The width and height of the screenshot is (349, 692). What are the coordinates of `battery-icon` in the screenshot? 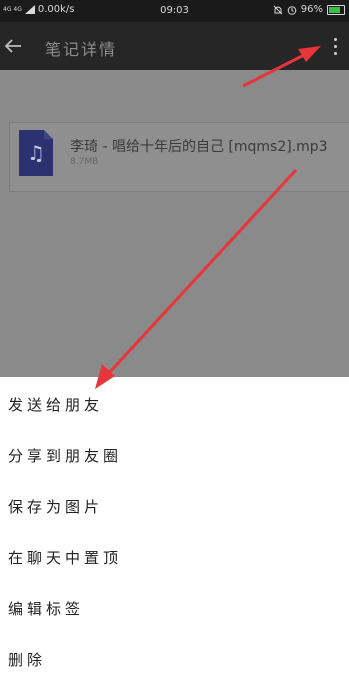 It's located at (336, 9).